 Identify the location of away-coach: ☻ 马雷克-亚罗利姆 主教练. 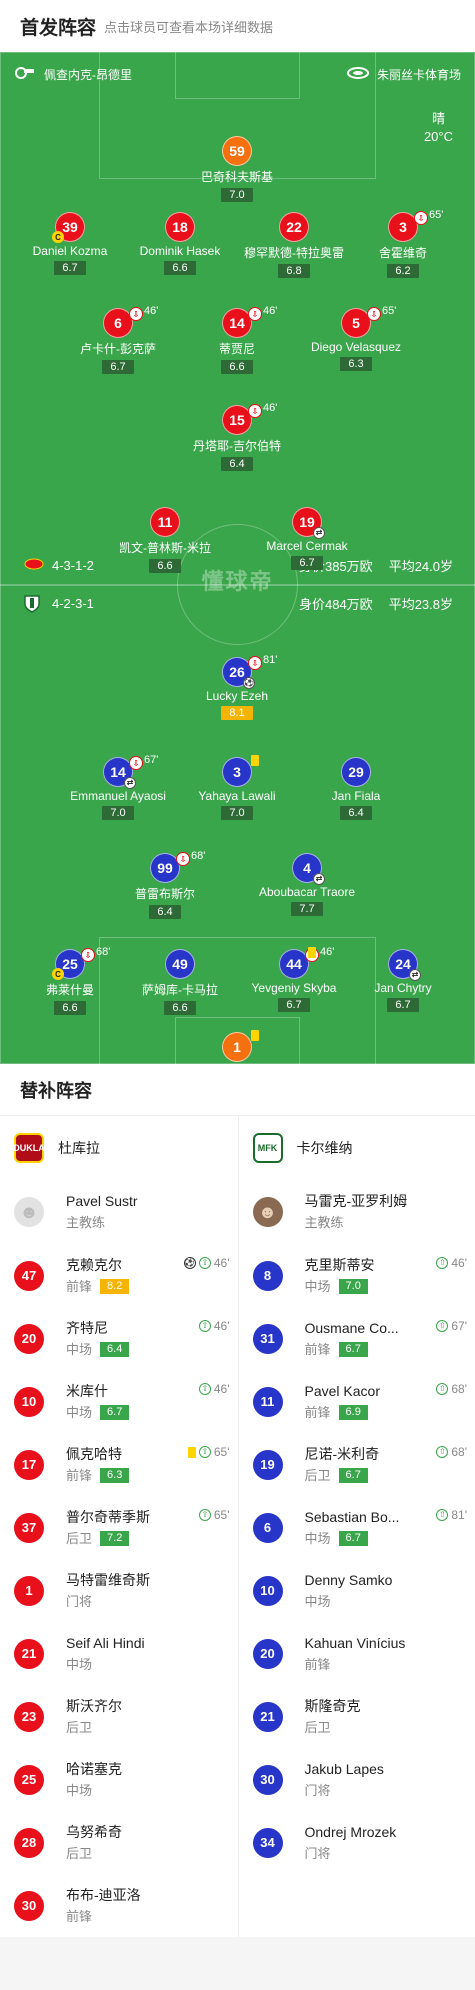
(357, 1212).